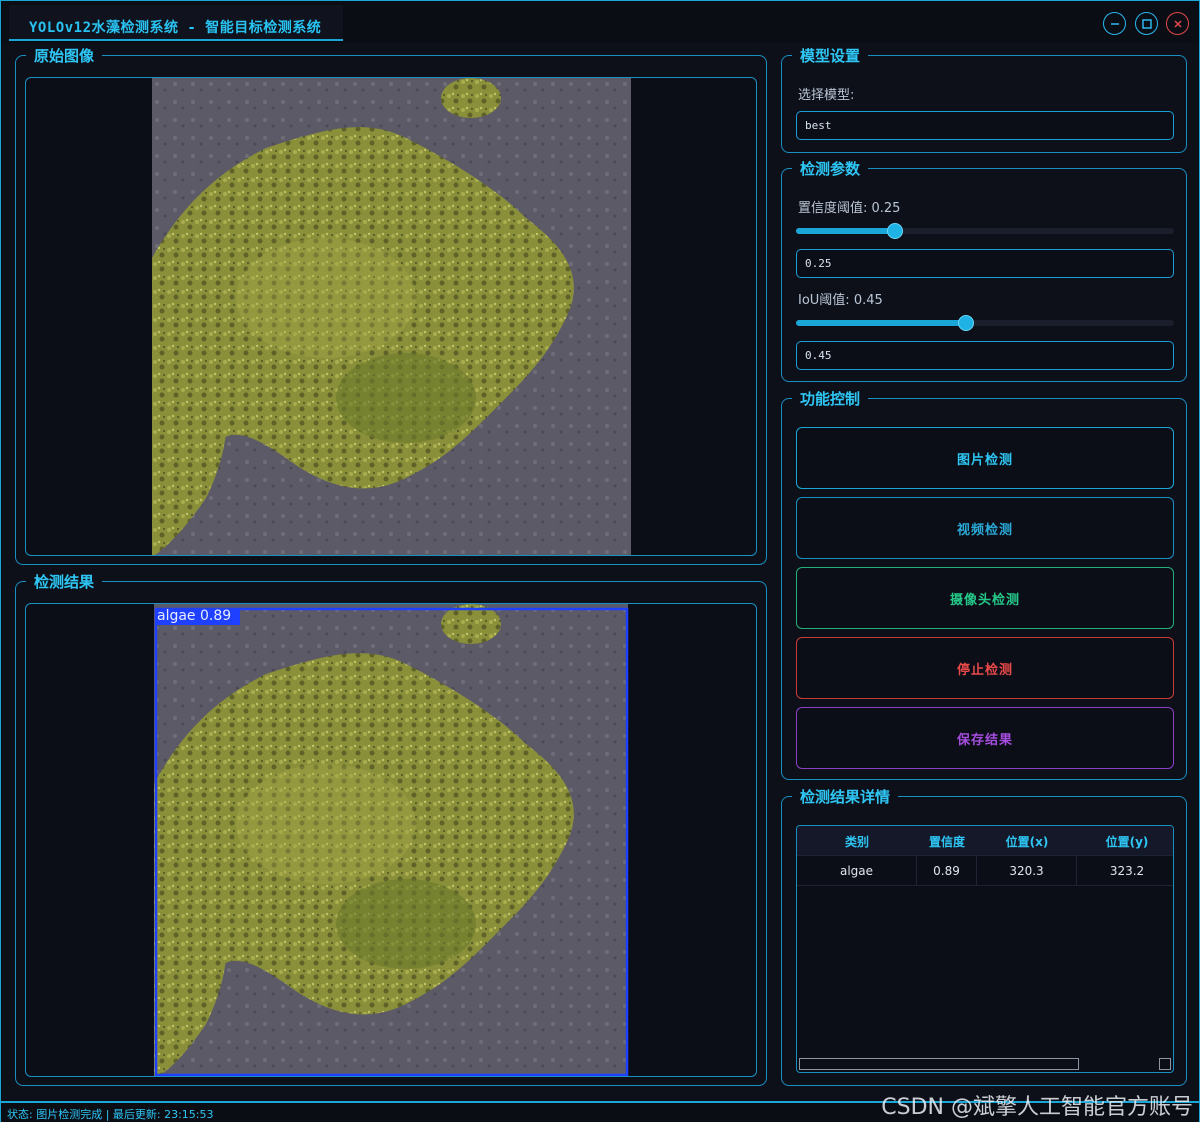 The width and height of the screenshot is (1200, 1122). I want to click on title-tab: YOLOv12水藻检测系统 - 智能目标检测系统, so click(176, 23).